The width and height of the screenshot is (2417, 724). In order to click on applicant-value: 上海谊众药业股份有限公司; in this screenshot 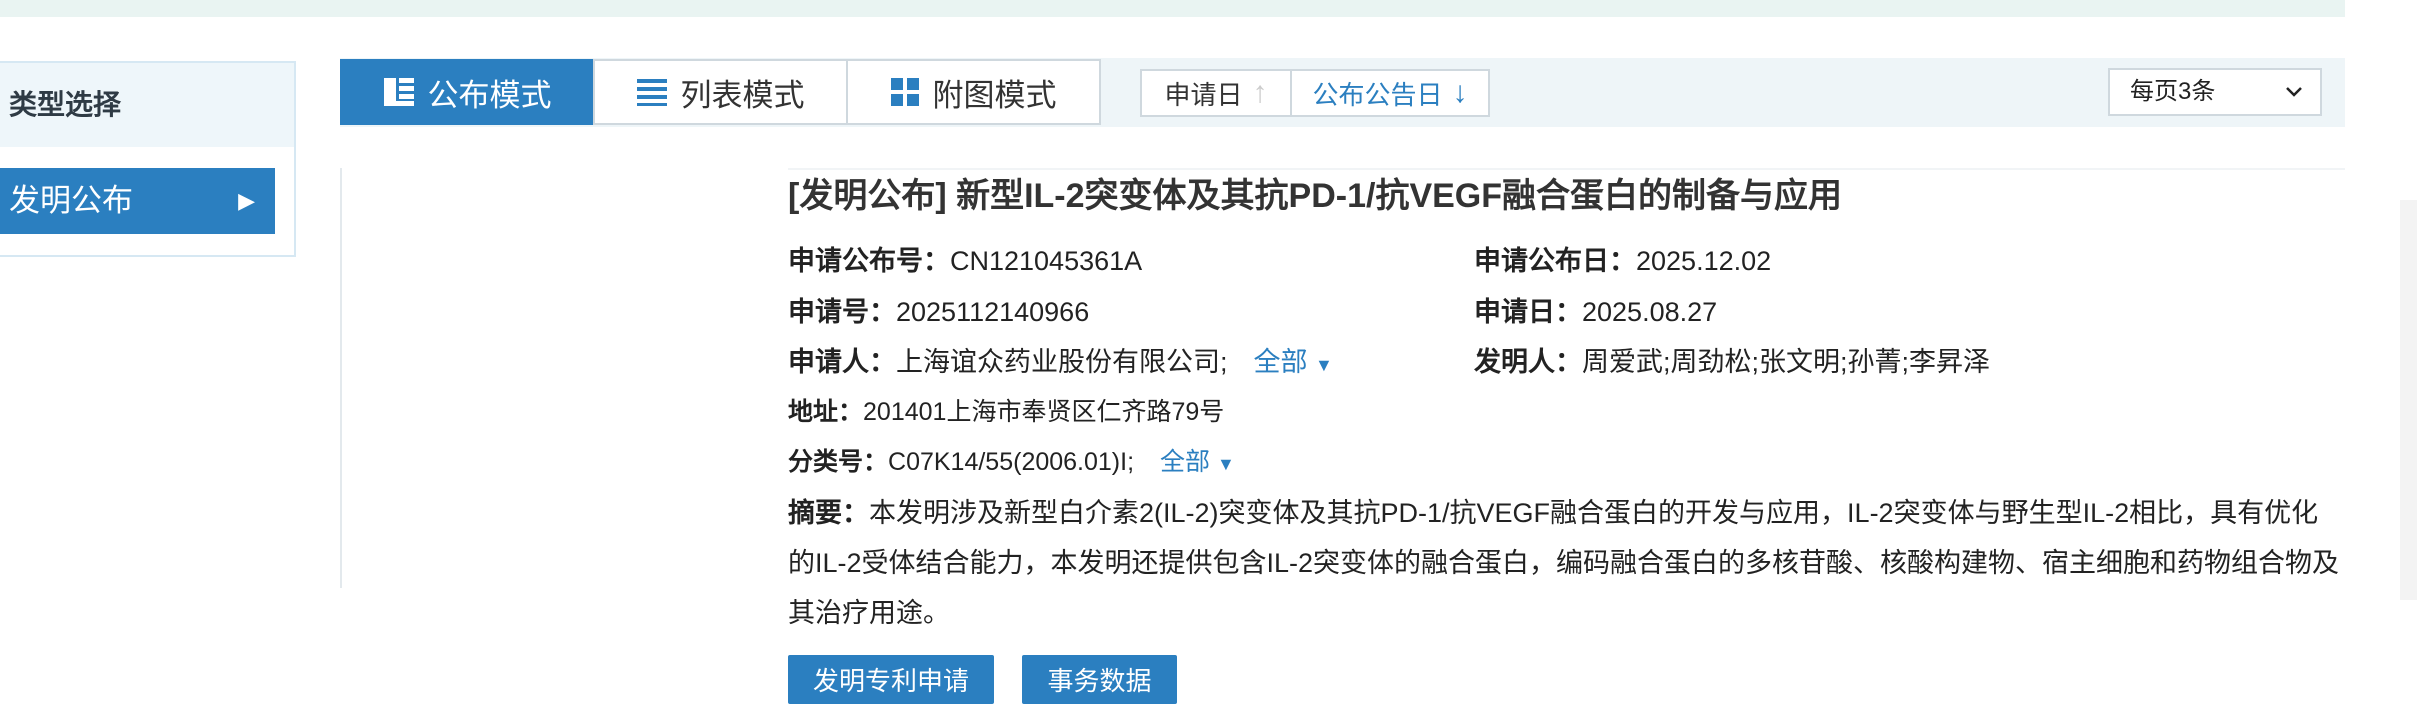, I will do `click(1062, 362)`.